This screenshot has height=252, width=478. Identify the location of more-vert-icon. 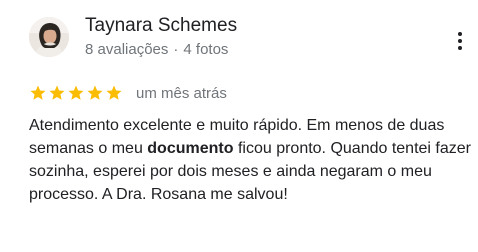
(460, 34).